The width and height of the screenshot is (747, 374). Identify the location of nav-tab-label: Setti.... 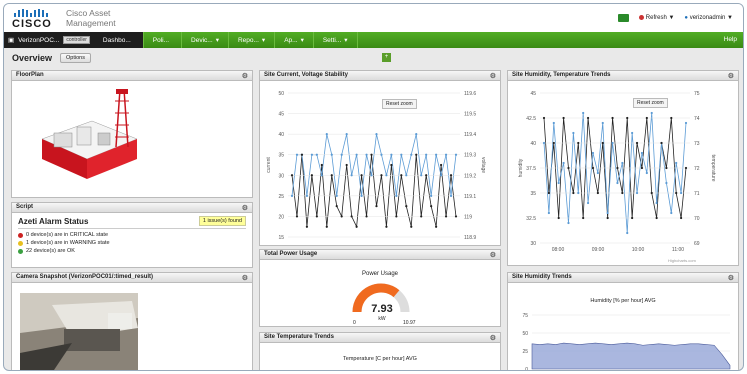
(332, 40).